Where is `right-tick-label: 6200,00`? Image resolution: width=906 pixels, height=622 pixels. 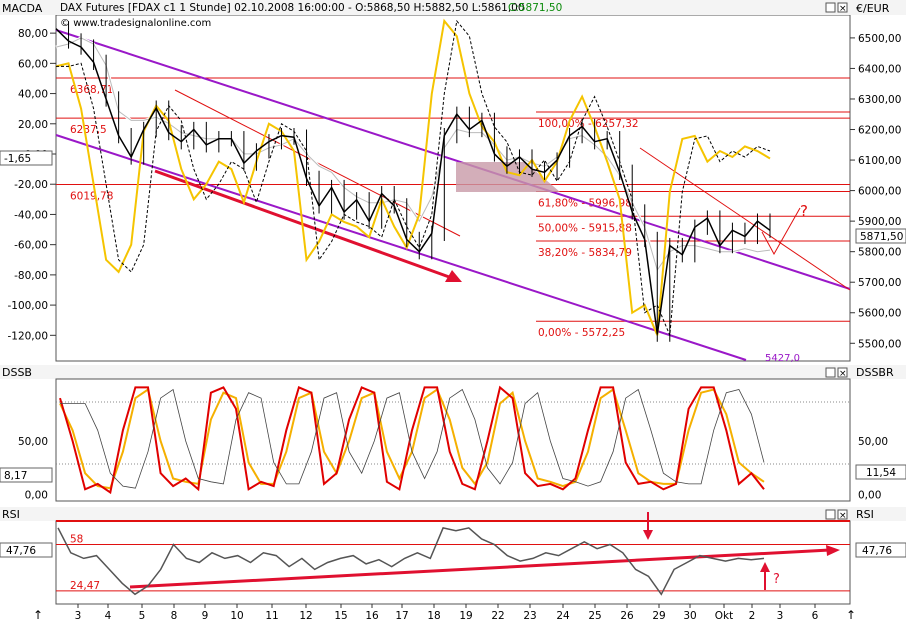 right-tick-label: 6200,00 is located at coordinates (879, 131).